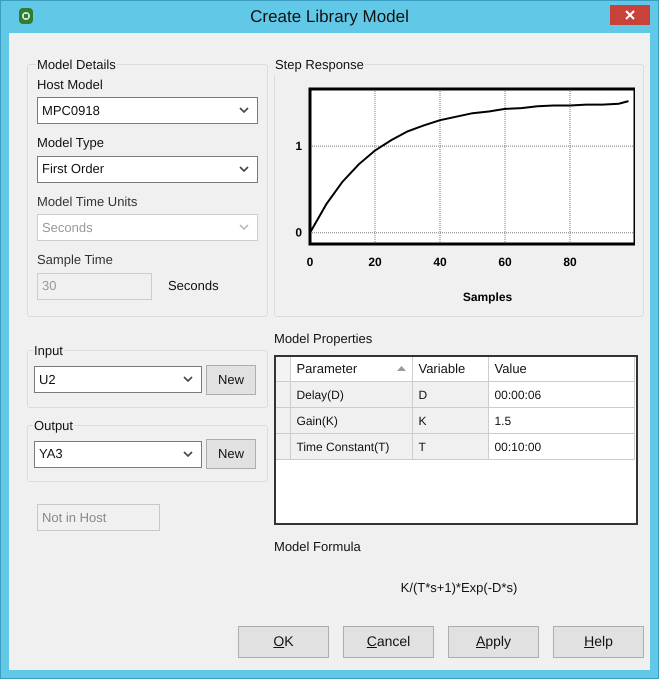 Image resolution: width=659 pixels, height=679 pixels. I want to click on column-header: Variable, so click(450, 369).